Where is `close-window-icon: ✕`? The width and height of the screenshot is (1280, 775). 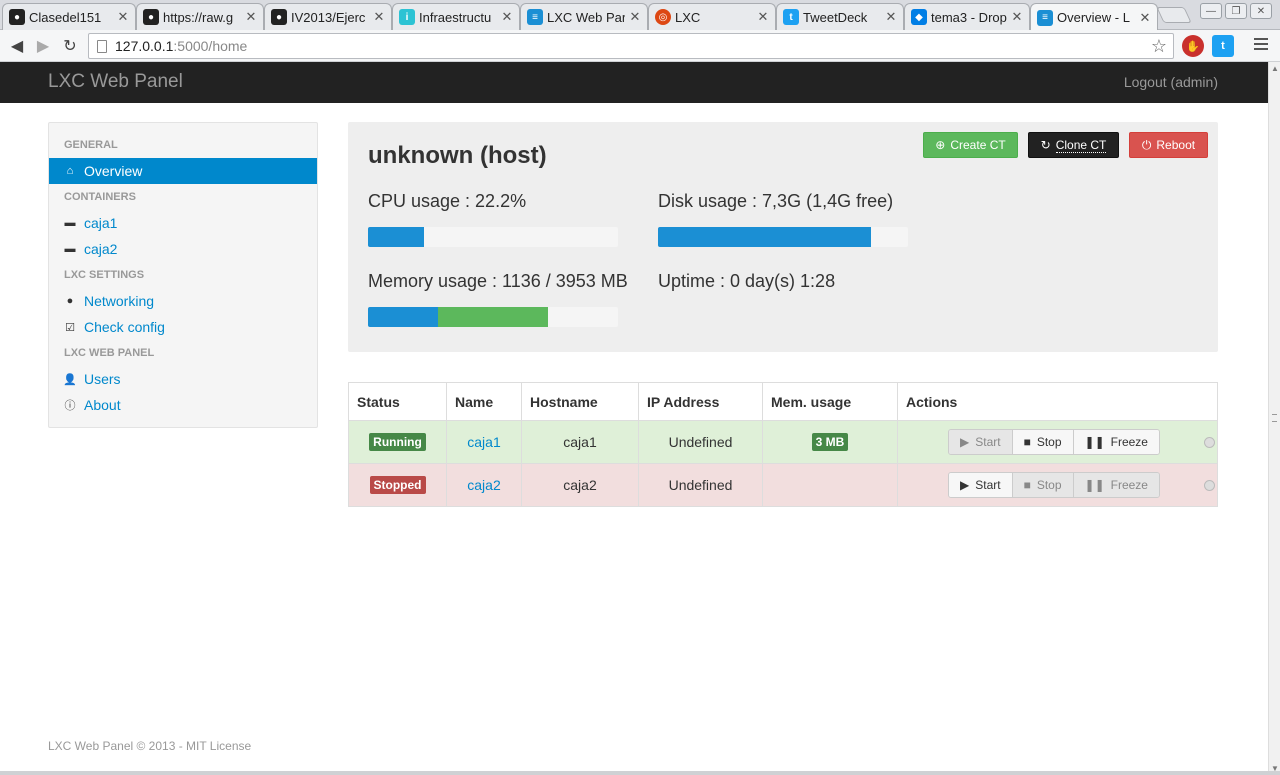
close-window-icon: ✕ is located at coordinates (1261, 11).